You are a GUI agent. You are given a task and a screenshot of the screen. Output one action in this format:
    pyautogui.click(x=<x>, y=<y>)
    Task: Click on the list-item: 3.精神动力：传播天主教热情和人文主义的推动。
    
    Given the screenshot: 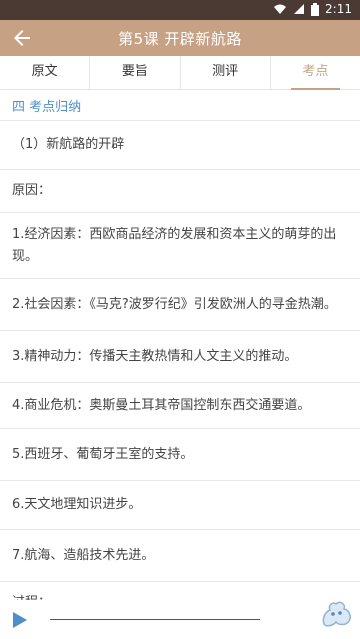 What is the action you would take?
    pyautogui.click(x=180, y=357)
    